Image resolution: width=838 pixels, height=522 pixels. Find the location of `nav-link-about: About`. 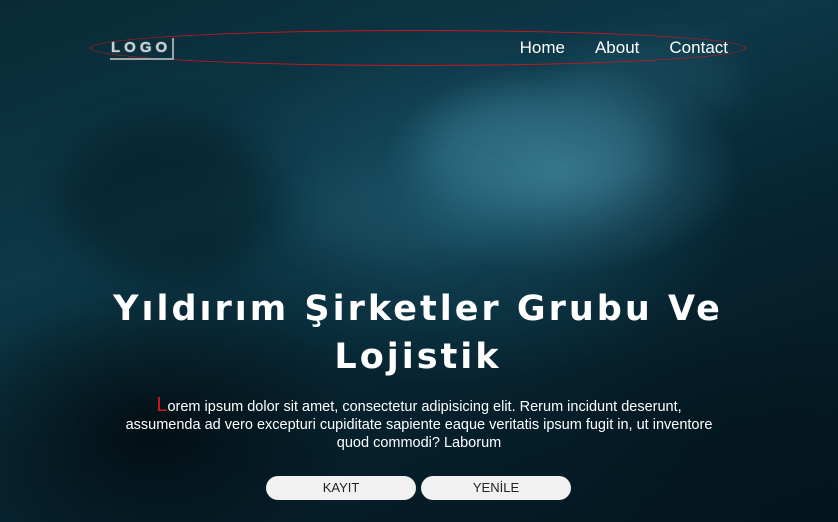

nav-link-about: About is located at coordinates (617, 48).